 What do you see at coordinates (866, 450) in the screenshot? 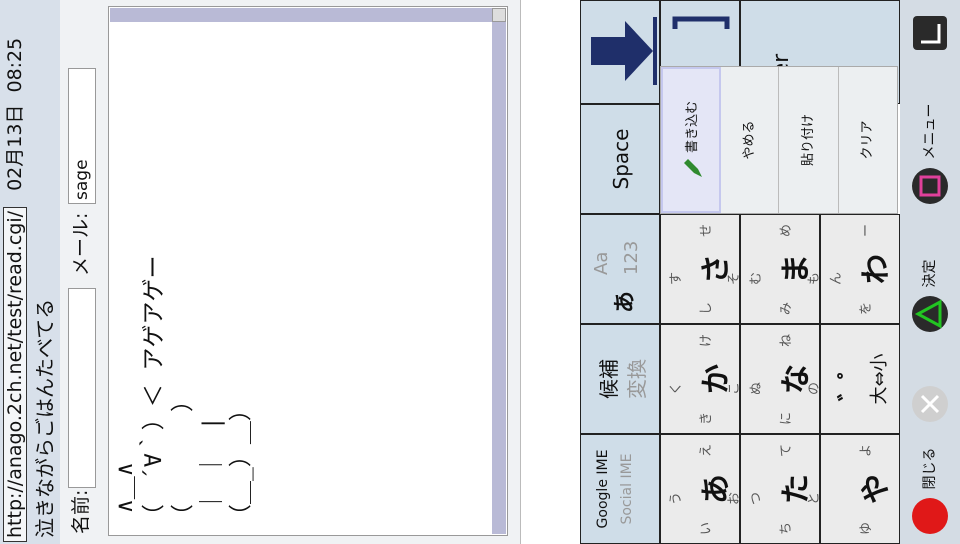
I see `kana-sub: よ` at bounding box center [866, 450].